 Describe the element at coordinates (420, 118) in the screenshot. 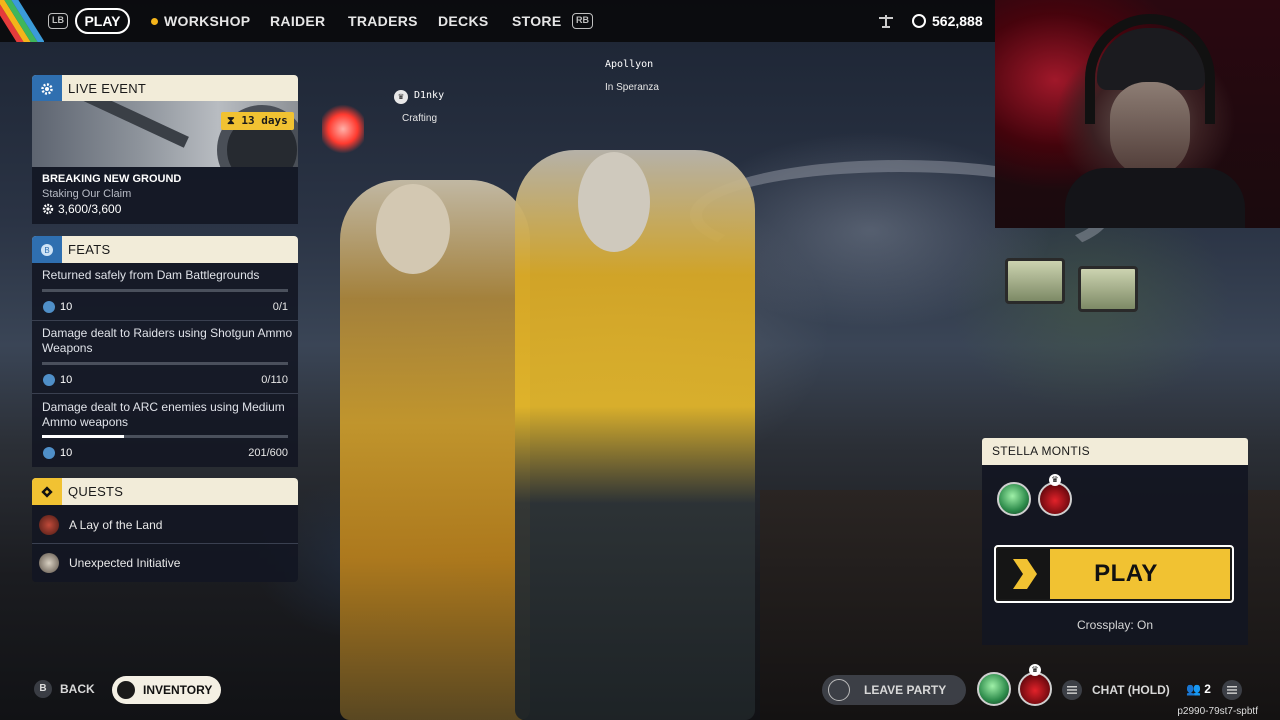

I see `player-status: Crafting` at that location.